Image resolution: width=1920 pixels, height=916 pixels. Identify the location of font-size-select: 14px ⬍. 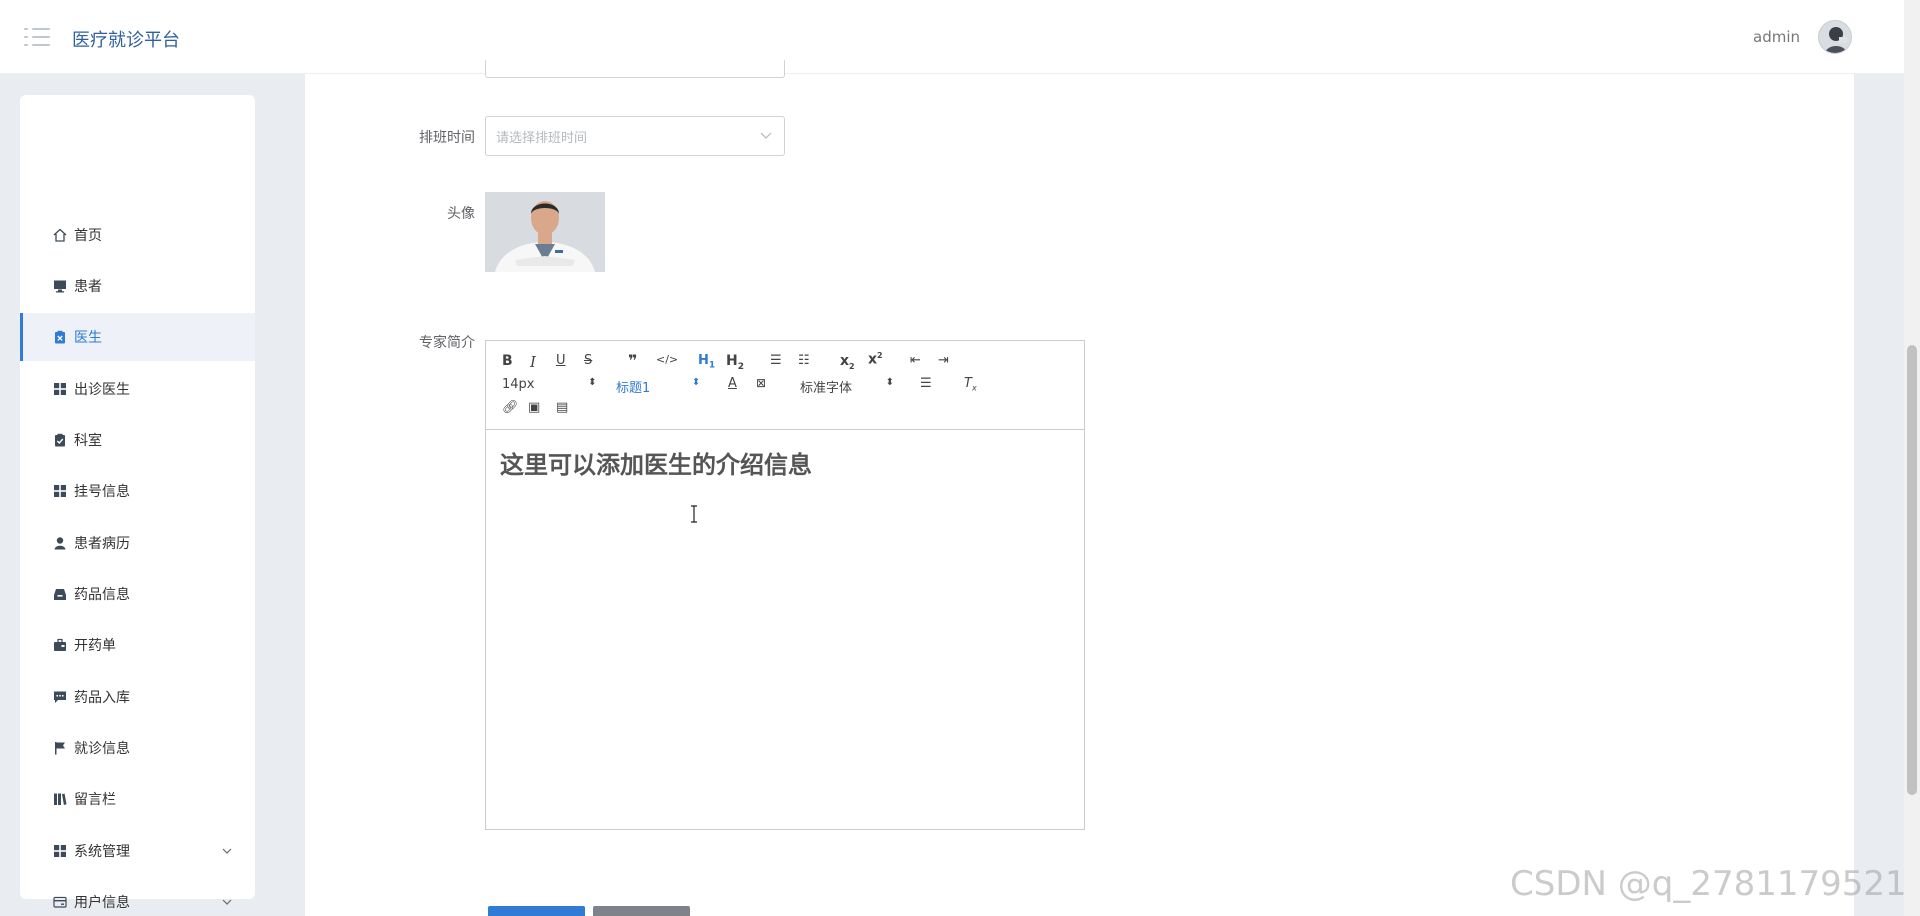
(549, 384).